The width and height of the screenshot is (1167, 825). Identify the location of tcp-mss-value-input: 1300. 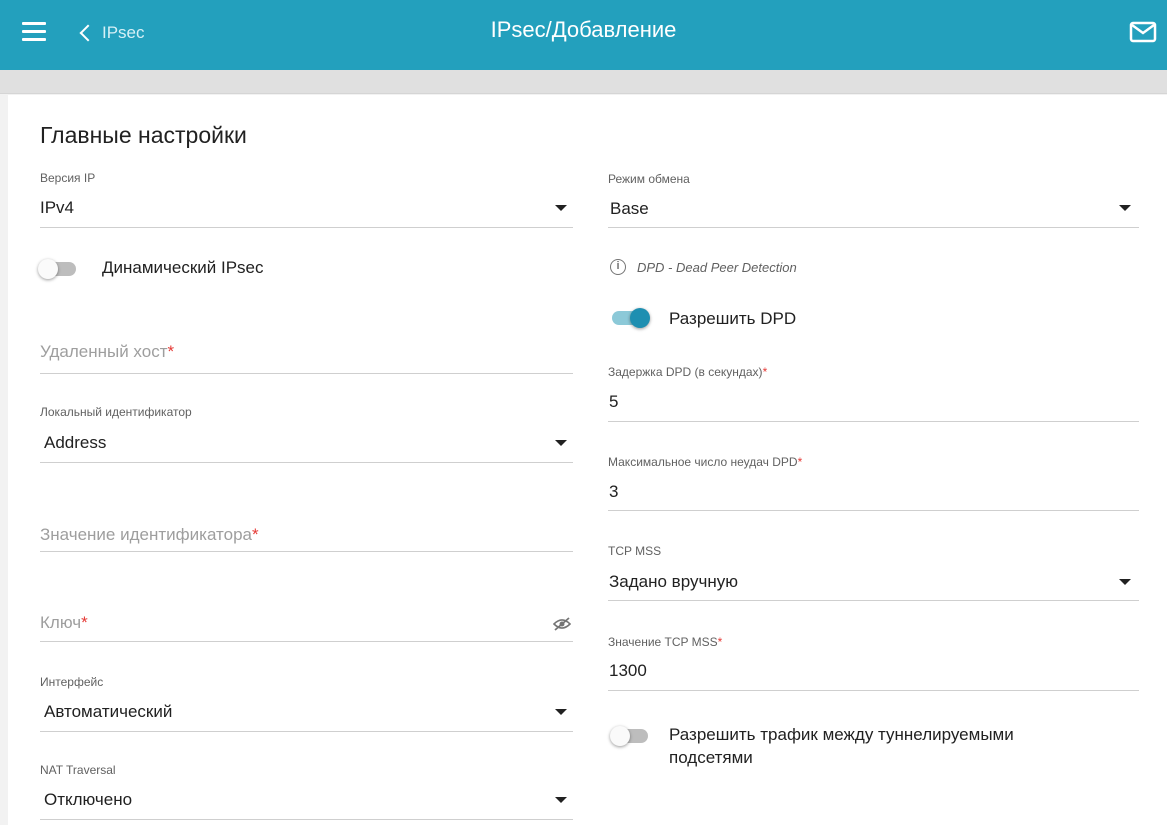
(628, 671).